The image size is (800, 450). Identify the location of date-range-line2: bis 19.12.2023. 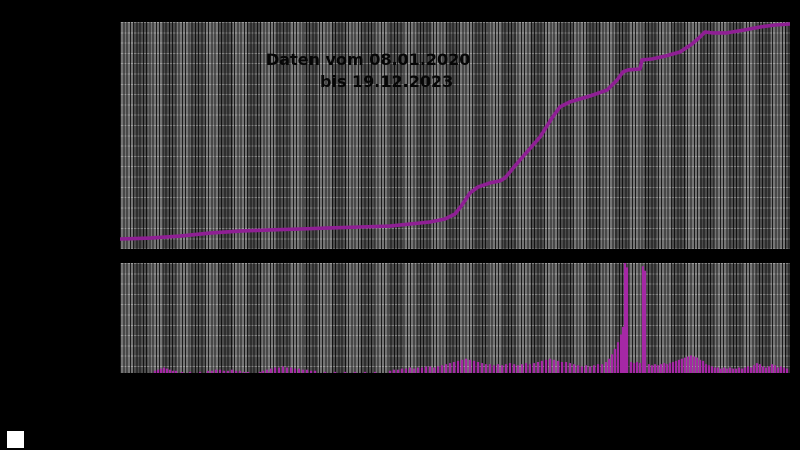
(387, 81).